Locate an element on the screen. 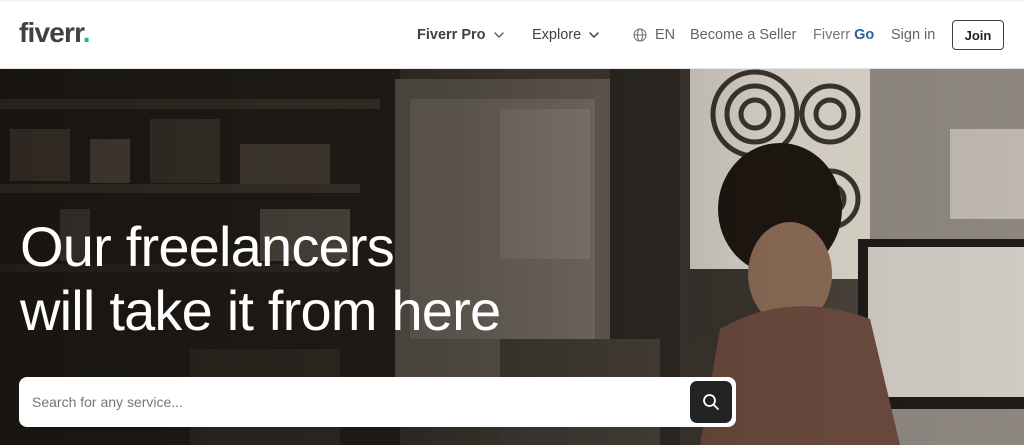 The image size is (1024, 445). nav-sign-in: Sign in is located at coordinates (913, 35).